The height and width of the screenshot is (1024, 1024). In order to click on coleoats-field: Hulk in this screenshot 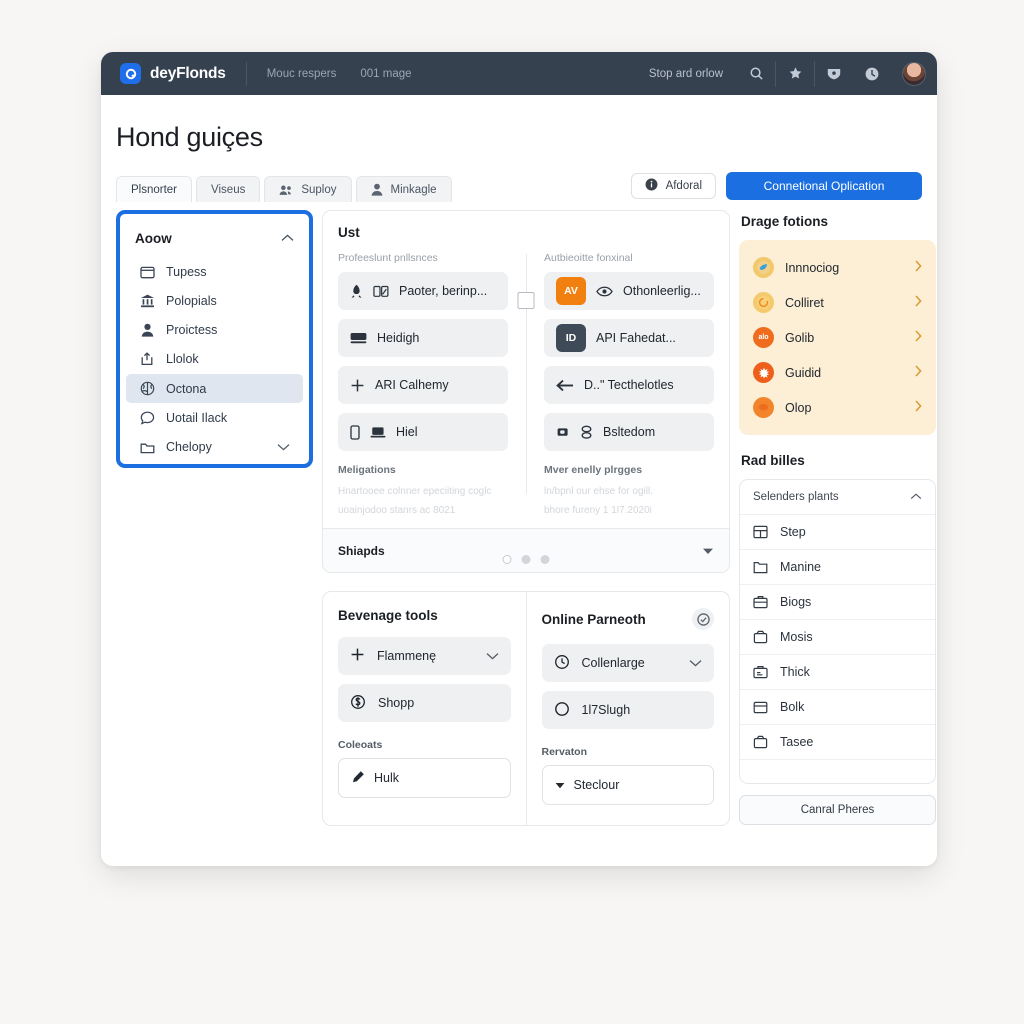, I will do `click(424, 778)`.